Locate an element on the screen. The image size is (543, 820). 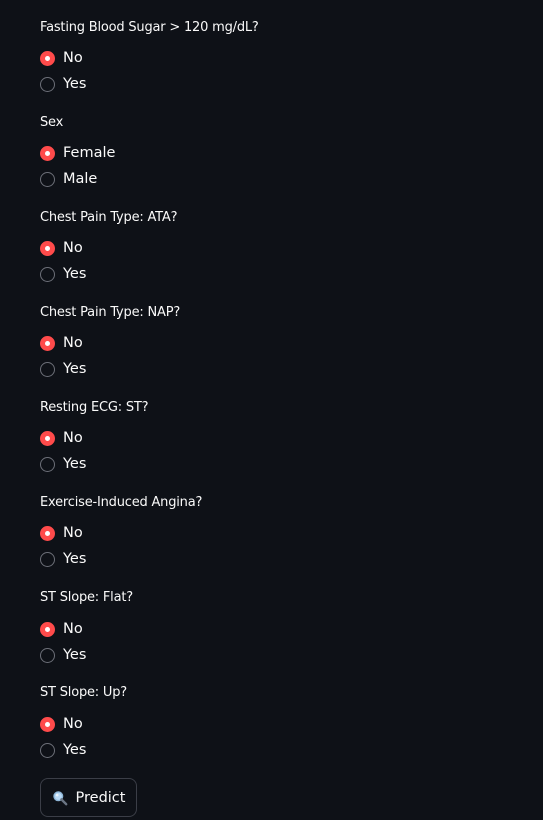
exercise-angina-option-yes: Yes is located at coordinates (63, 559).